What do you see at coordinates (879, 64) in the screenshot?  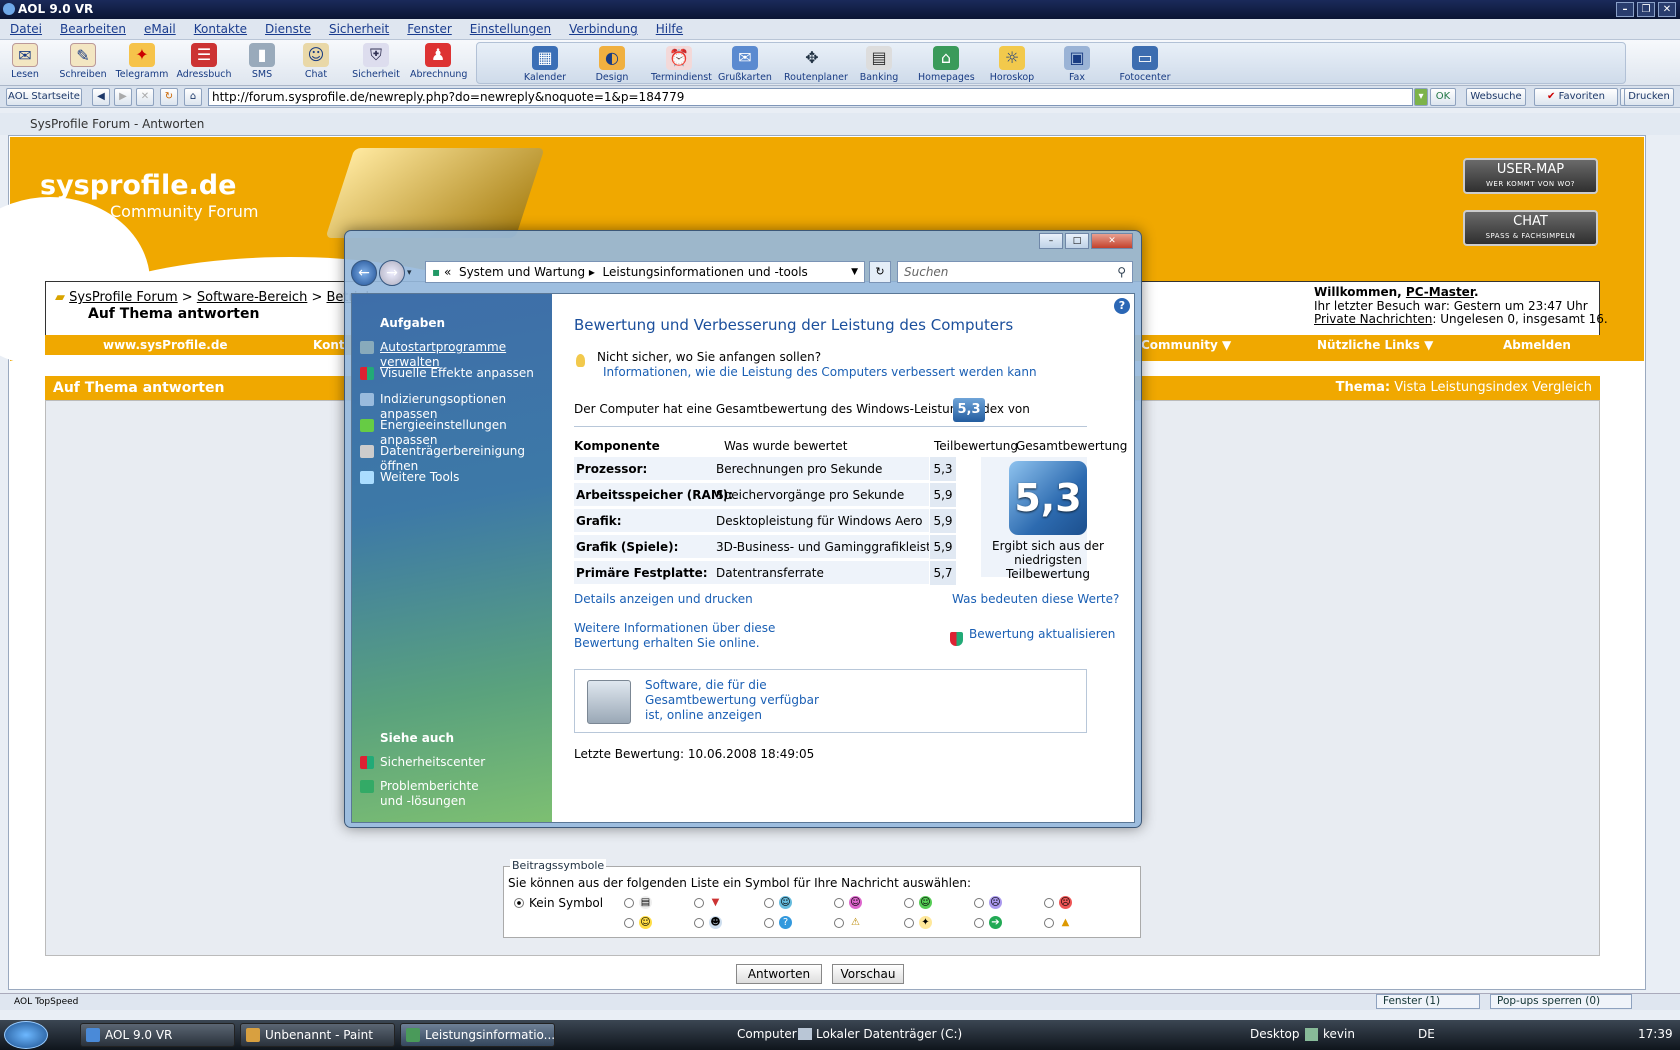 I see `toolbar-banking-button: ▤ Banking` at bounding box center [879, 64].